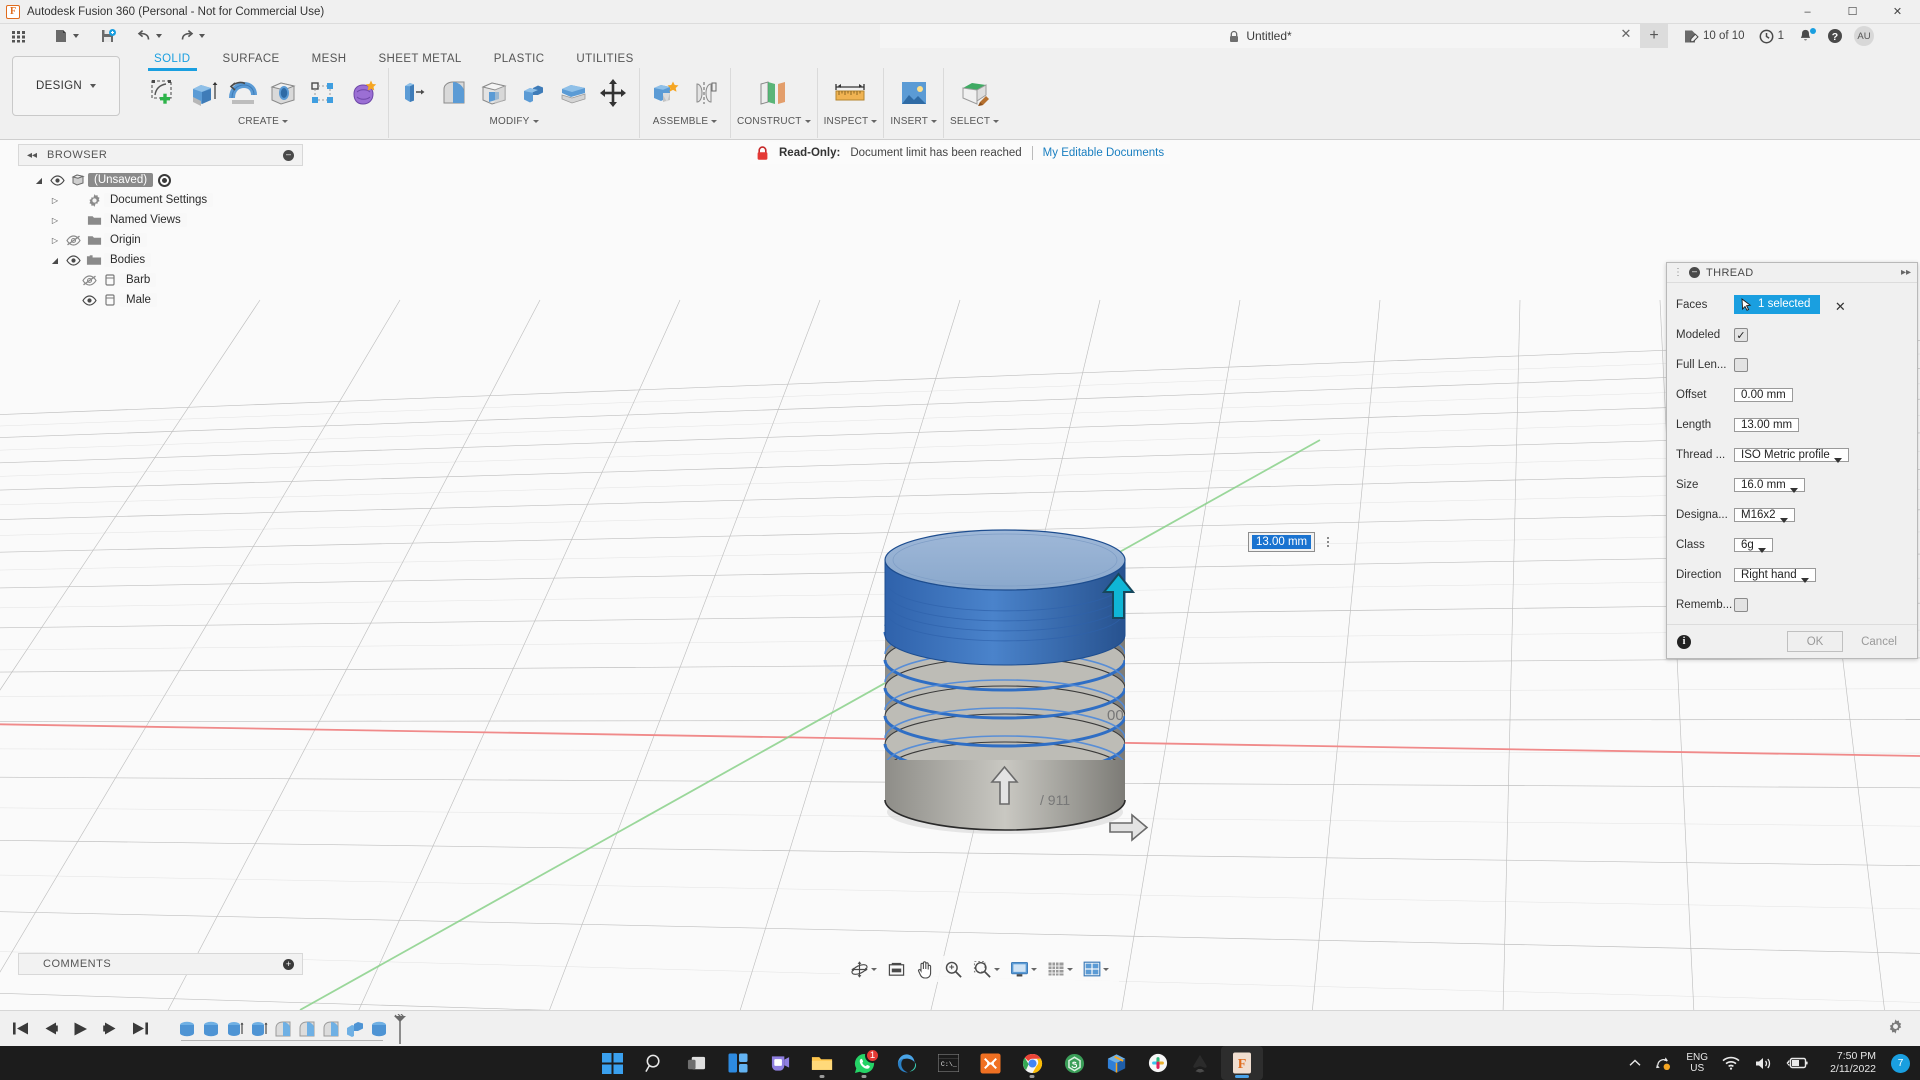 The image size is (1920, 1080). What do you see at coordinates (168, 280) in the screenshot?
I see `tree-row-barb: Barb` at bounding box center [168, 280].